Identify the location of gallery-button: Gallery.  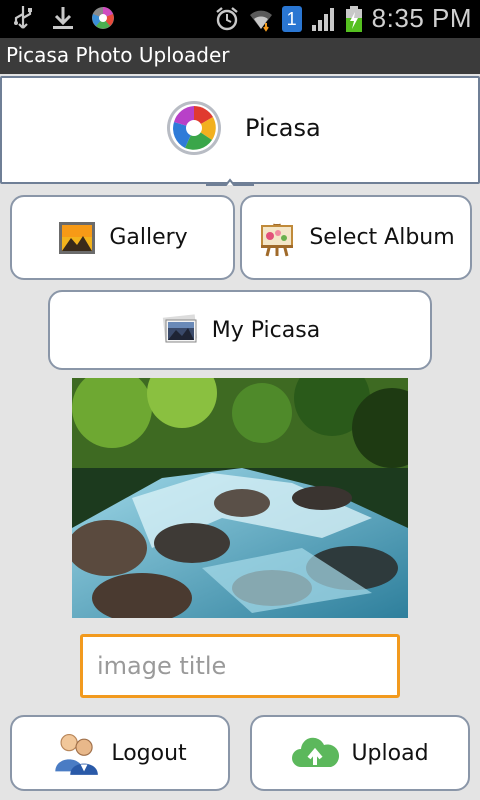
(122, 237).